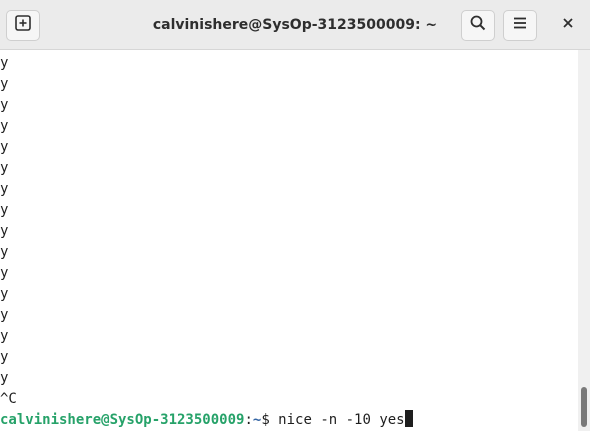 The height and width of the screenshot is (431, 590). What do you see at coordinates (8, 399) in the screenshot?
I see `interrupt-line: ^C` at bounding box center [8, 399].